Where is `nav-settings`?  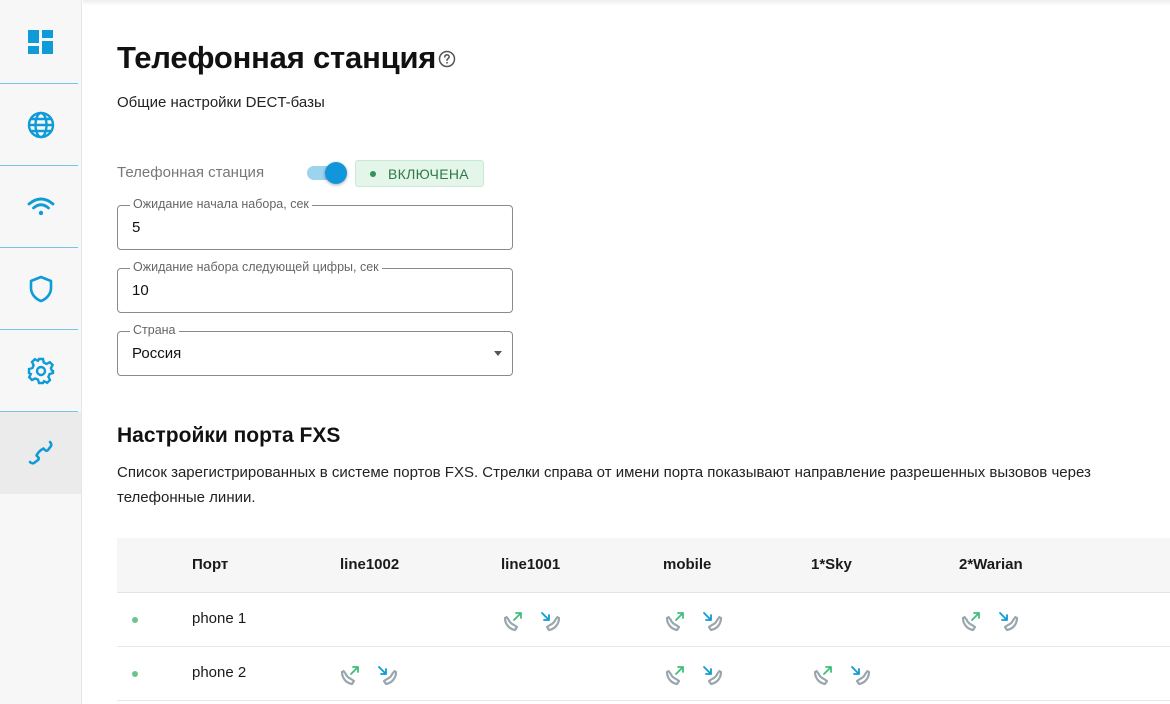 nav-settings is located at coordinates (40, 371).